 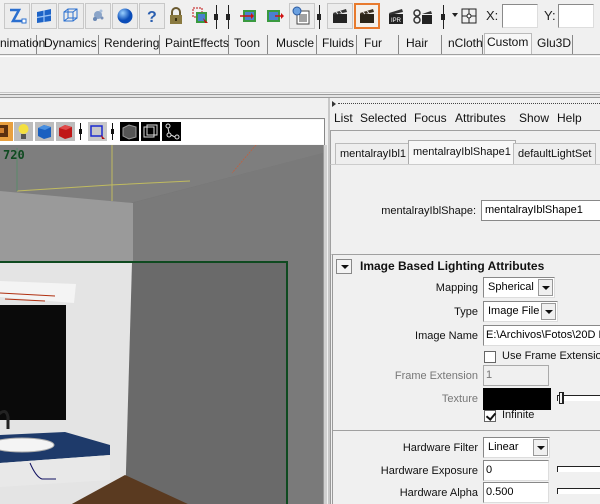 What do you see at coordinates (27, 445) in the screenshot?
I see `sink-basin` at bounding box center [27, 445].